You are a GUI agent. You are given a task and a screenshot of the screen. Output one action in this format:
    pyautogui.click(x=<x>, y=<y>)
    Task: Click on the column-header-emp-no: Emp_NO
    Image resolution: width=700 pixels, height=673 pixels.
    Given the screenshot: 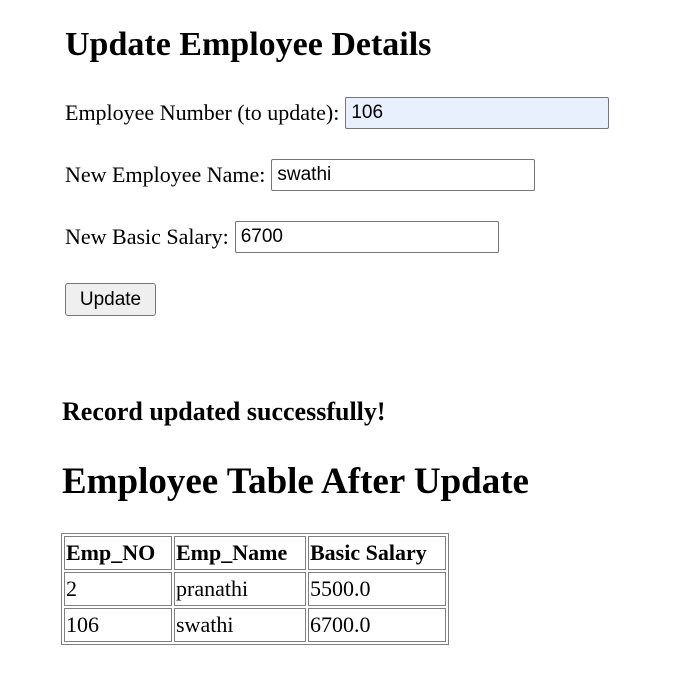 What is the action you would take?
    pyautogui.click(x=118, y=553)
    